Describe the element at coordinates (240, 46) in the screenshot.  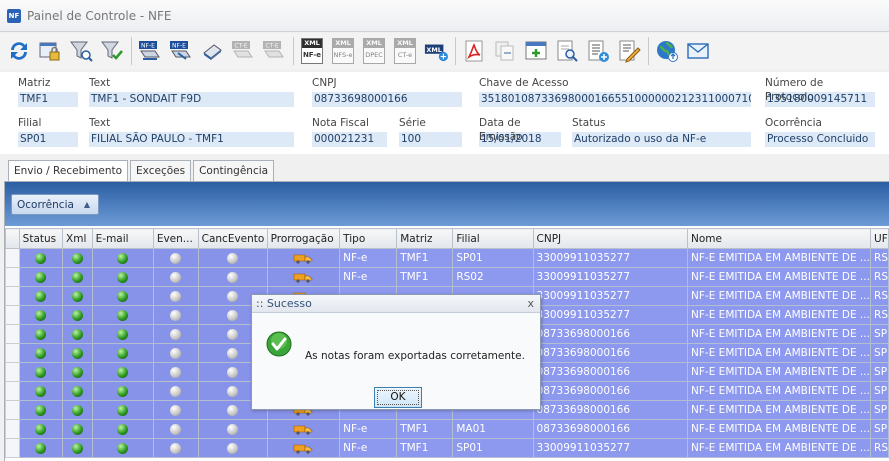
I see `cte-badge-text: CT-E` at that location.